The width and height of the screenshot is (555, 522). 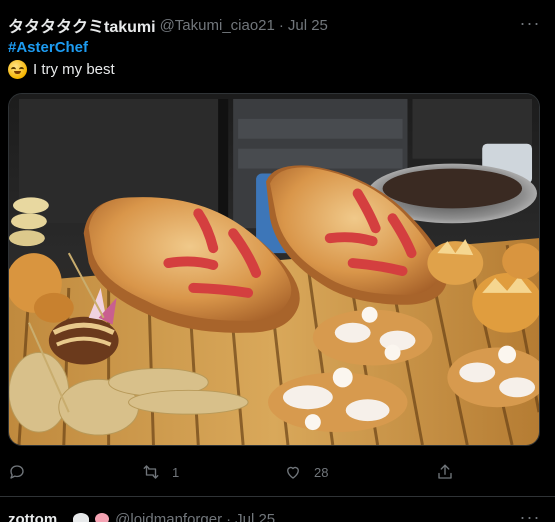 I want to click on author-handle: @Takumi_ciao21, so click(x=217, y=25).